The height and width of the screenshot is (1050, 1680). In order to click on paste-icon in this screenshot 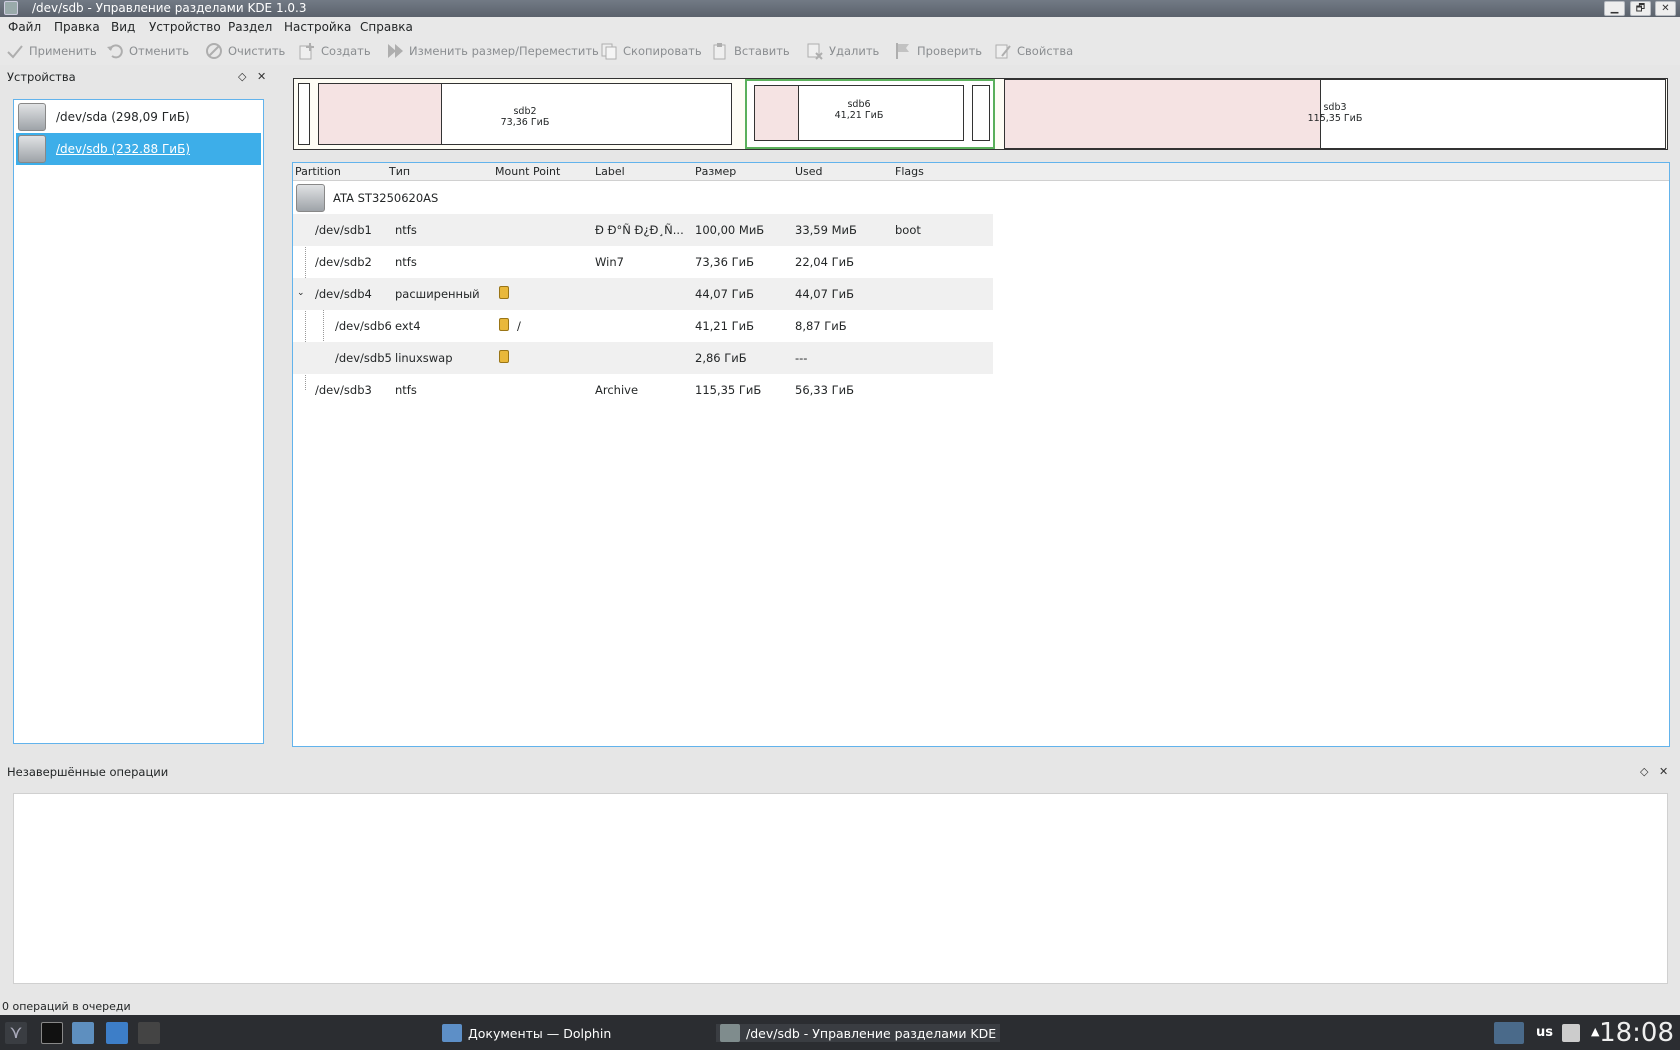, I will do `click(720, 51)`.